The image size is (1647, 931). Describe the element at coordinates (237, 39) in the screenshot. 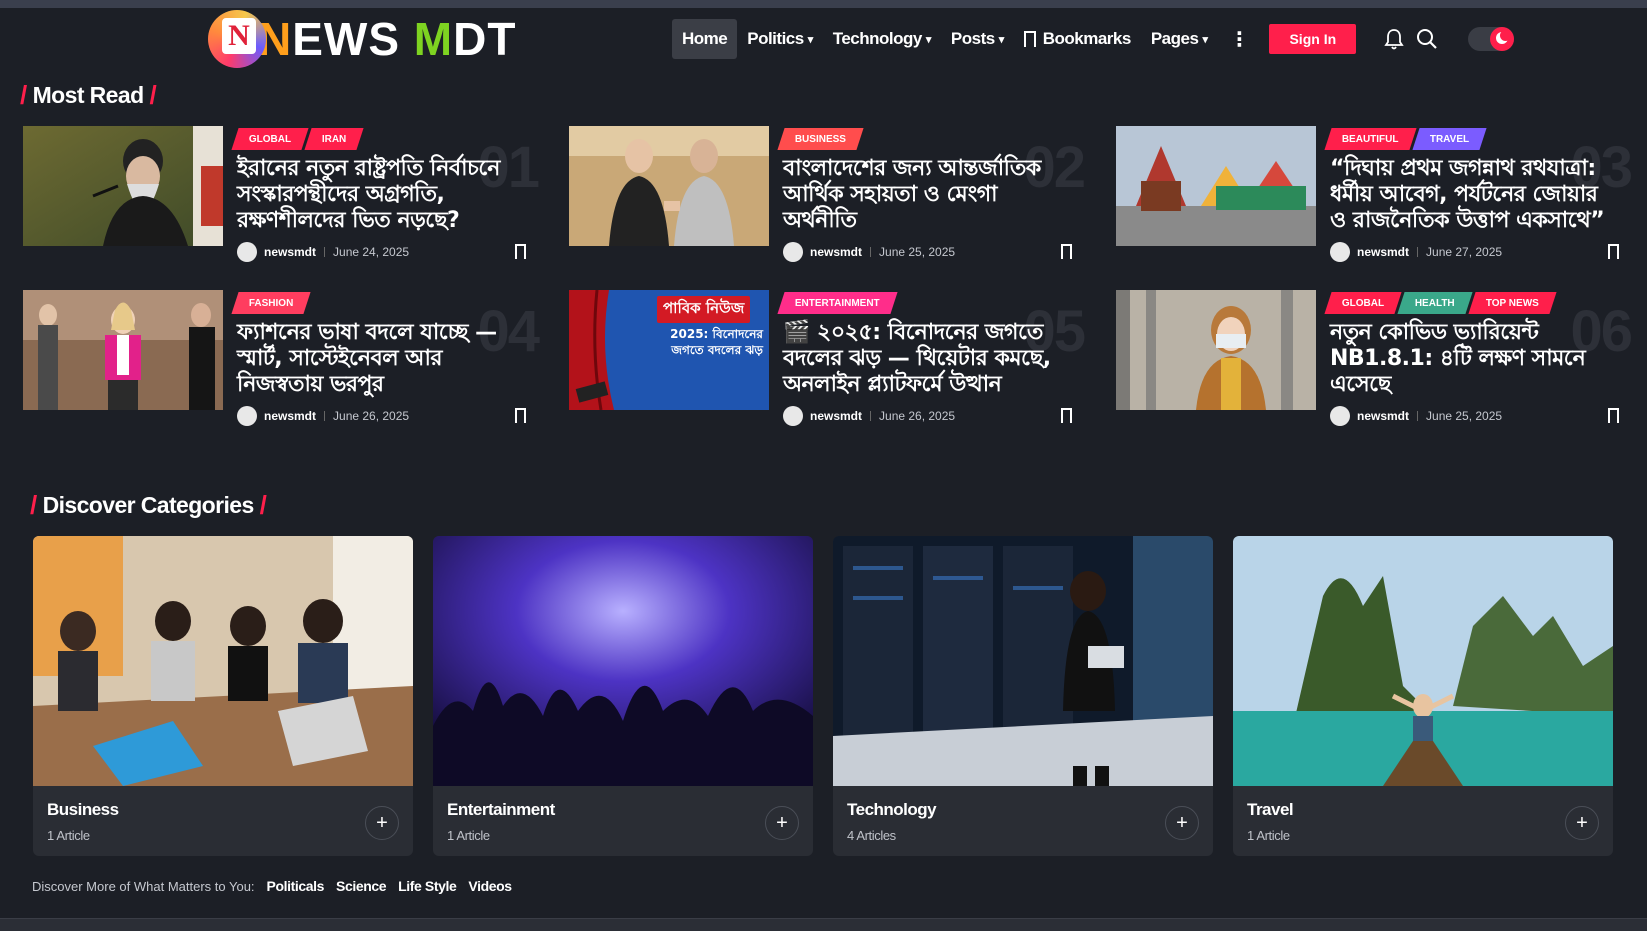

I see `logo-mark-icon: N` at that location.